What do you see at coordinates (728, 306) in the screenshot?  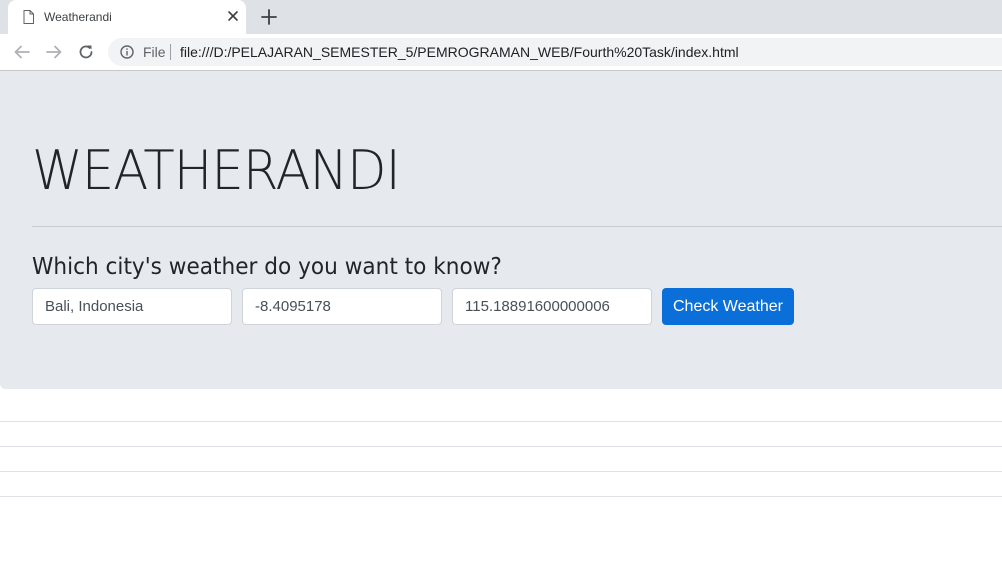 I see `check-weather-button: Check Weather` at bounding box center [728, 306].